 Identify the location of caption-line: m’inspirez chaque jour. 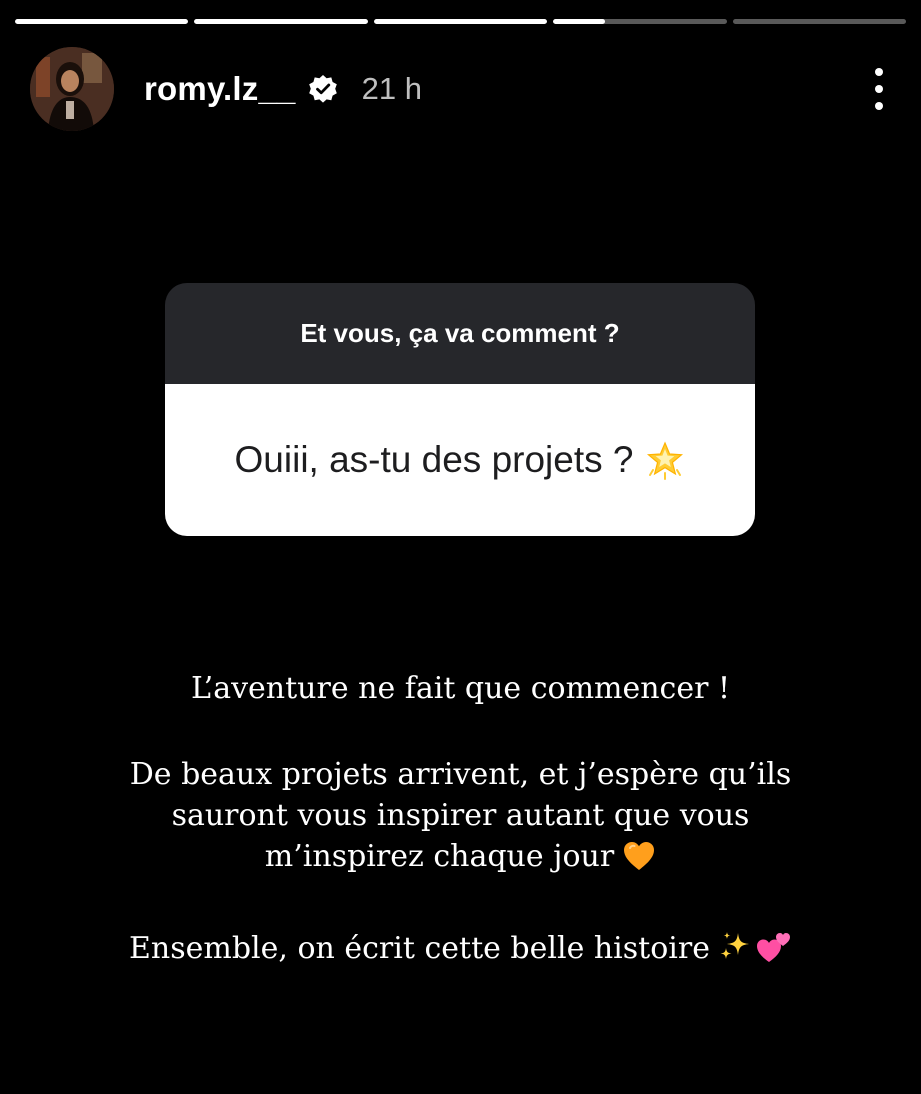
(460, 859).